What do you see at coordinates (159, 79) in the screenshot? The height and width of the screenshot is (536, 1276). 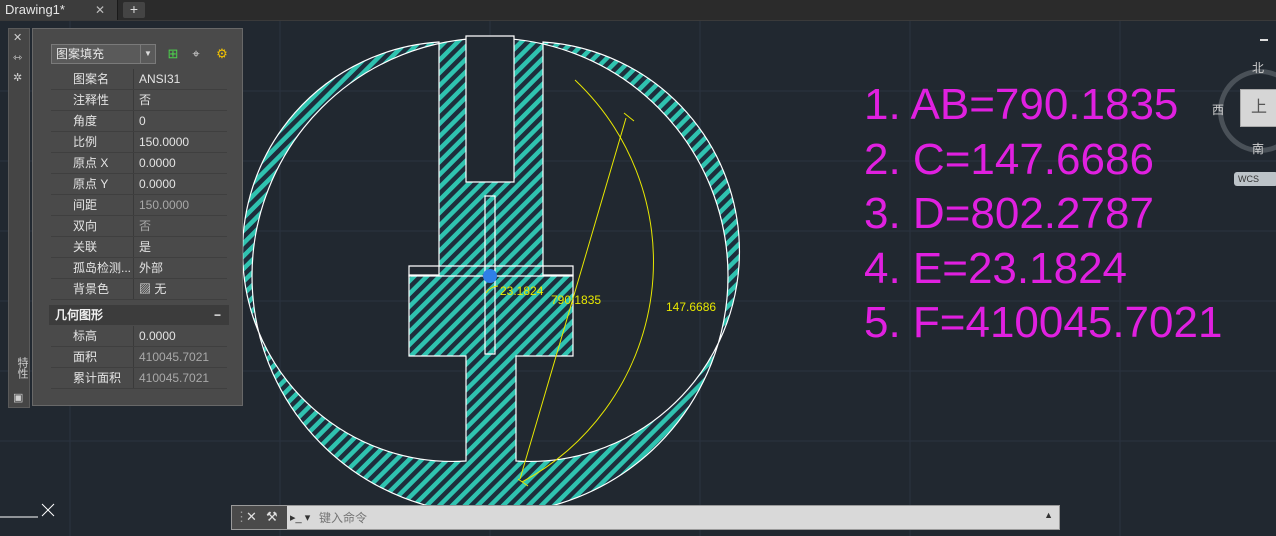 I see `property-value: ANSI31` at bounding box center [159, 79].